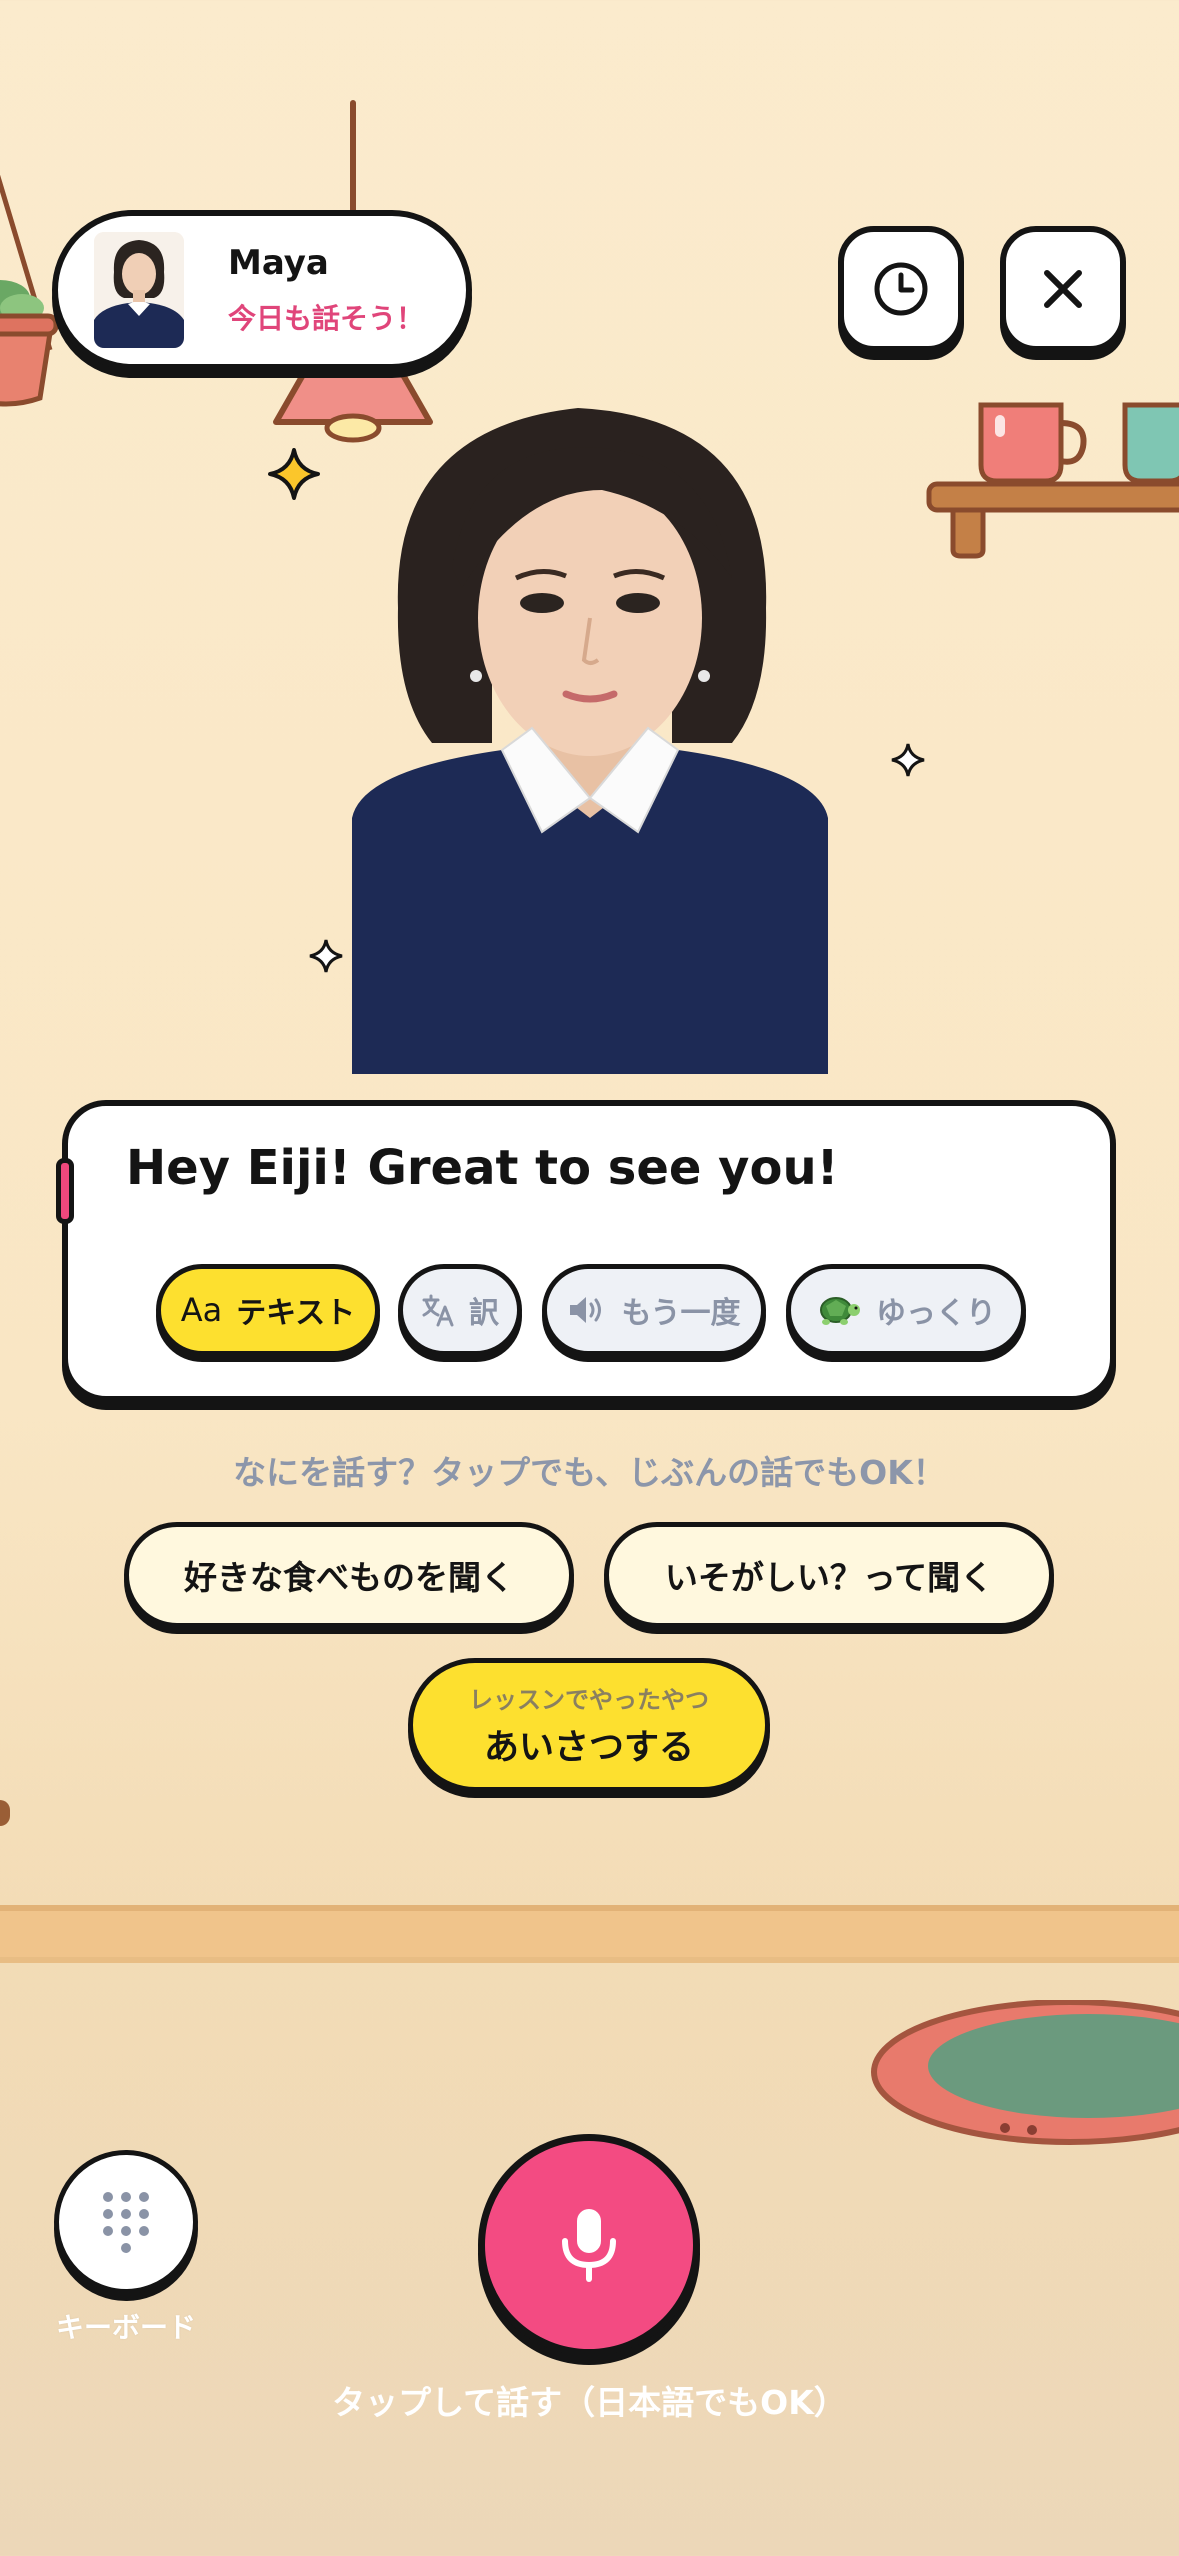 The image size is (1179, 2556). I want to click on keypad-icon, so click(126, 2222).